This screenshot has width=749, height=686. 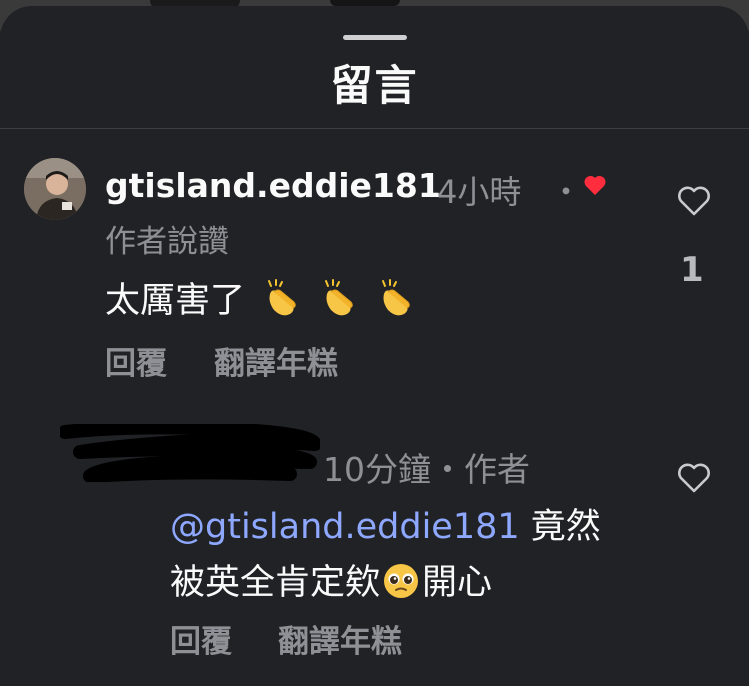 What do you see at coordinates (190, 453) in the screenshot?
I see `redacted-username-scribble` at bounding box center [190, 453].